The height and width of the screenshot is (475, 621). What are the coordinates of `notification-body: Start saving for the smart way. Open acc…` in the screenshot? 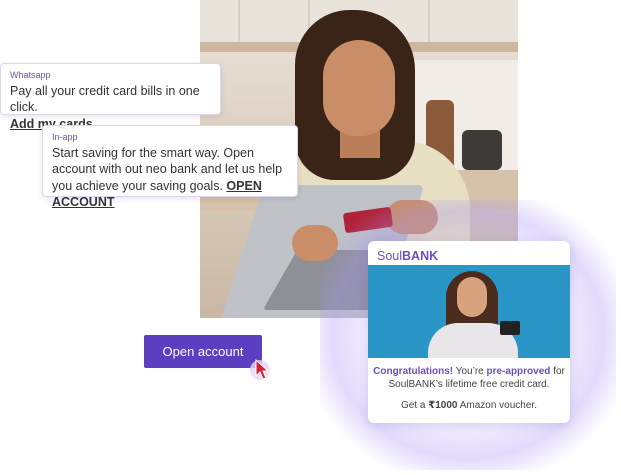 It's located at (170, 177).